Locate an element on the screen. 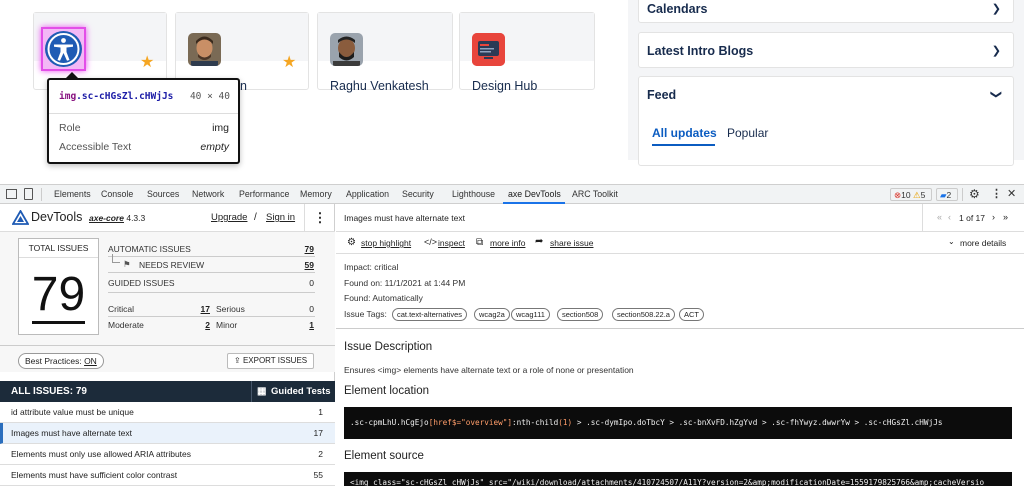 This screenshot has height=486, width=1024. description-heading: Issue Description is located at coordinates (388, 347).